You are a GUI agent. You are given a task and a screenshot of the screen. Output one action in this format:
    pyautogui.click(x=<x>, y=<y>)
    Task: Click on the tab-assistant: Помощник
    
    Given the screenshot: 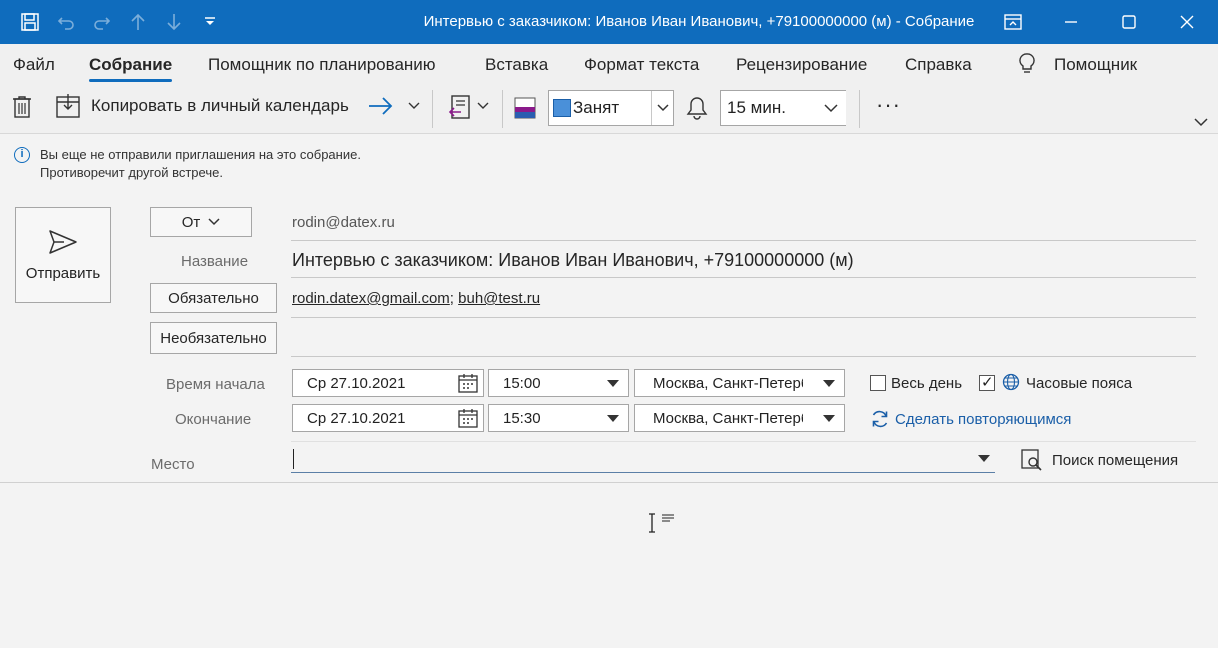 What is the action you would take?
    pyautogui.click(x=1095, y=65)
    